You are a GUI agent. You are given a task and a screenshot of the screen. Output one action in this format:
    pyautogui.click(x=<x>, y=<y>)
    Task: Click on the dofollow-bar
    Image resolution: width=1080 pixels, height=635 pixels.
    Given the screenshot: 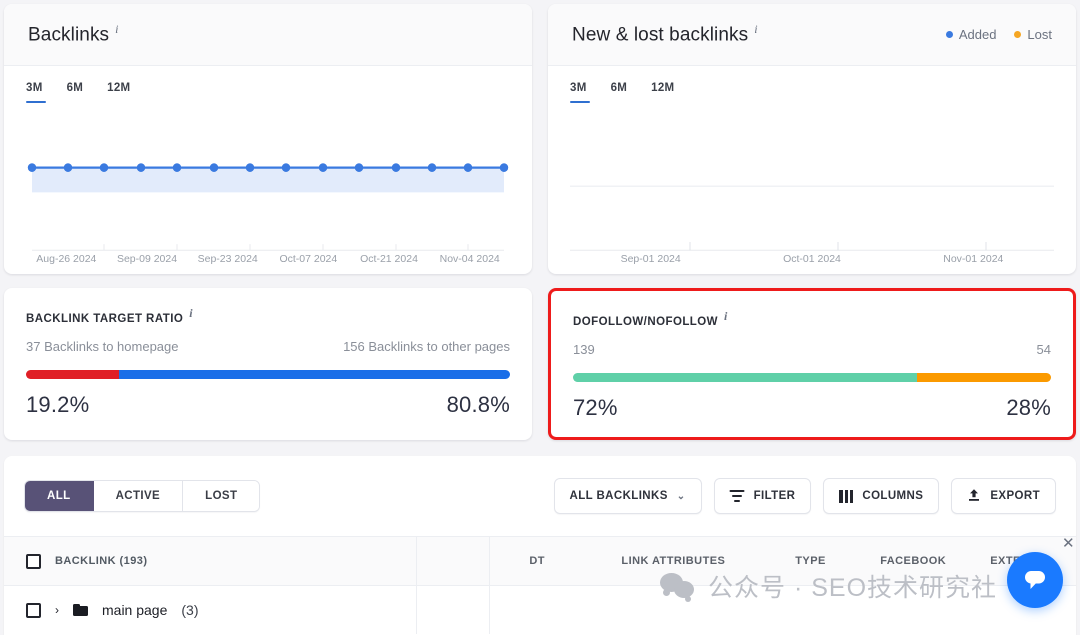 What is the action you would take?
    pyautogui.click(x=812, y=377)
    